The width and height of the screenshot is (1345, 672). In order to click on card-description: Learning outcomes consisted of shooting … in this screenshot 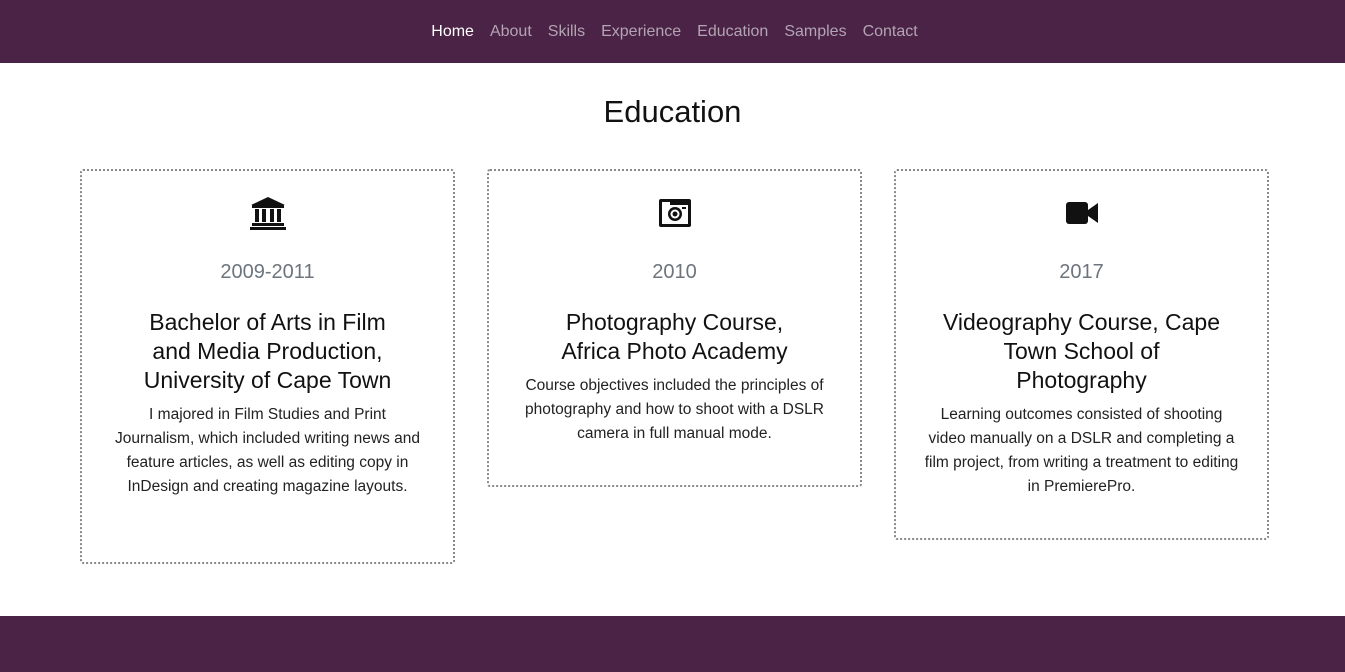, I will do `click(1081, 450)`.